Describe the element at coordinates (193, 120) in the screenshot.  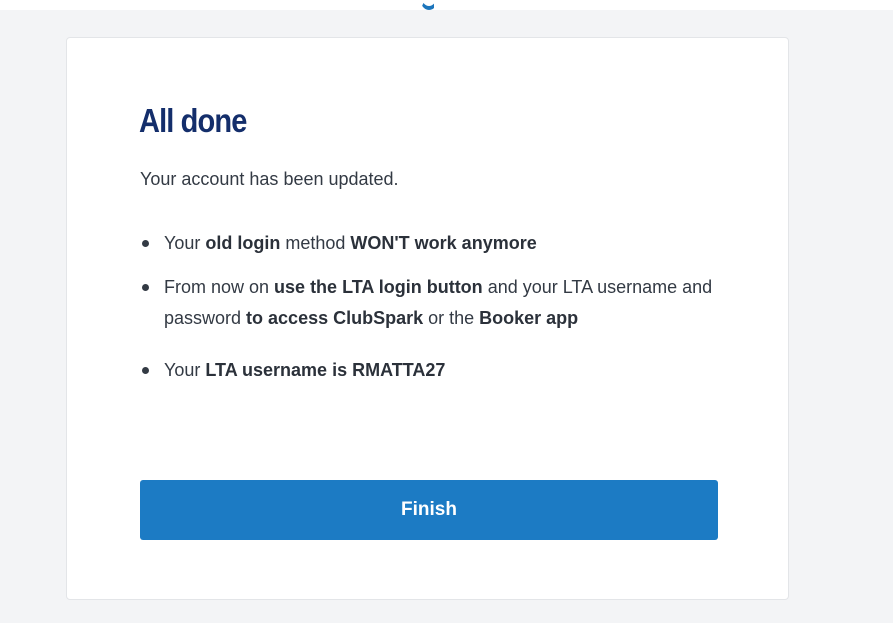
I see `page-title: All done` at that location.